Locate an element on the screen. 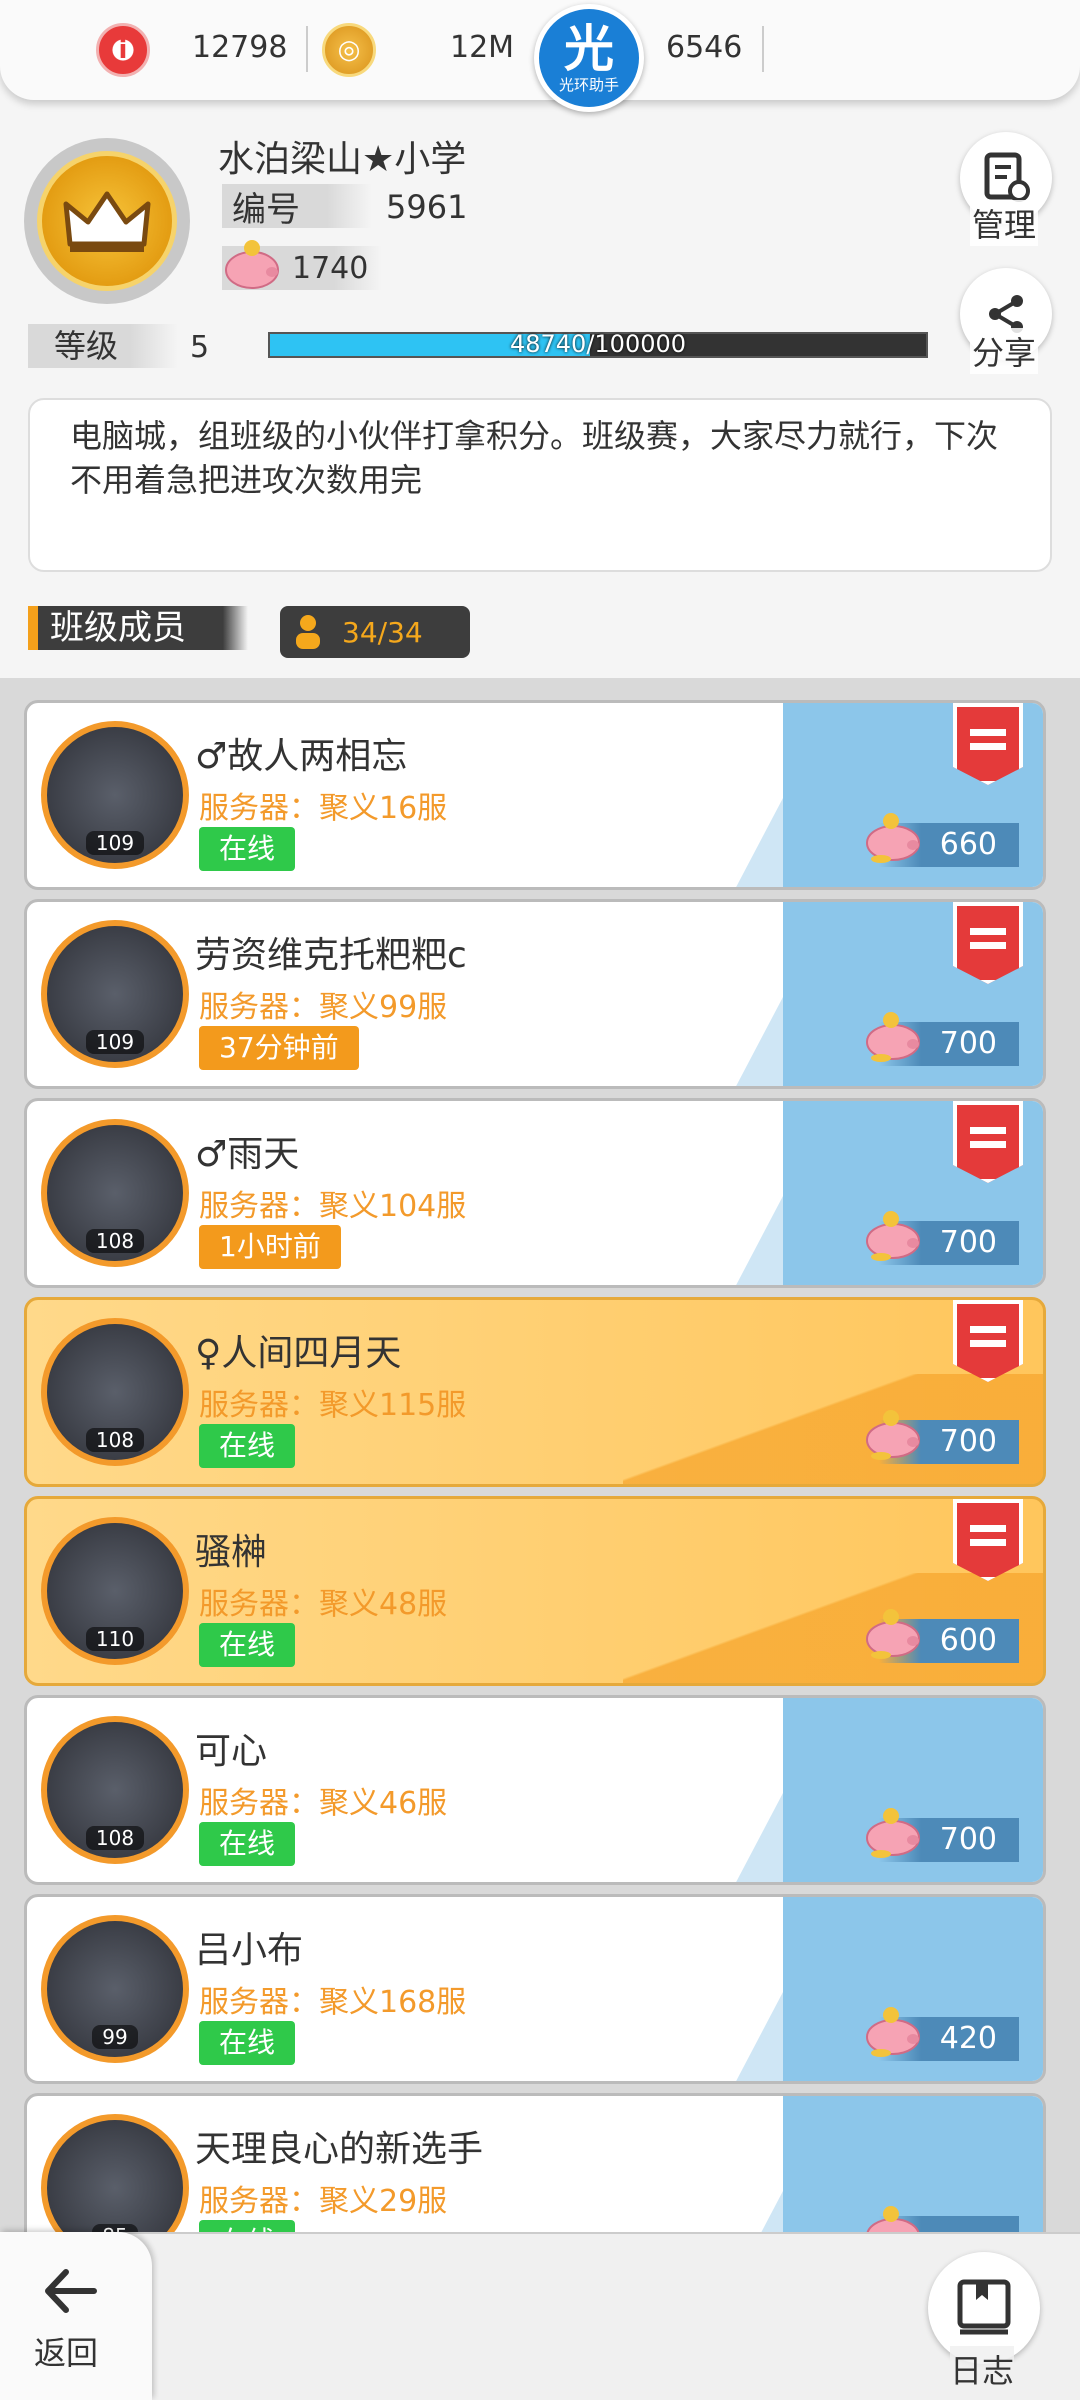  member-server: 服务器：聚义115服 is located at coordinates (333, 1405).